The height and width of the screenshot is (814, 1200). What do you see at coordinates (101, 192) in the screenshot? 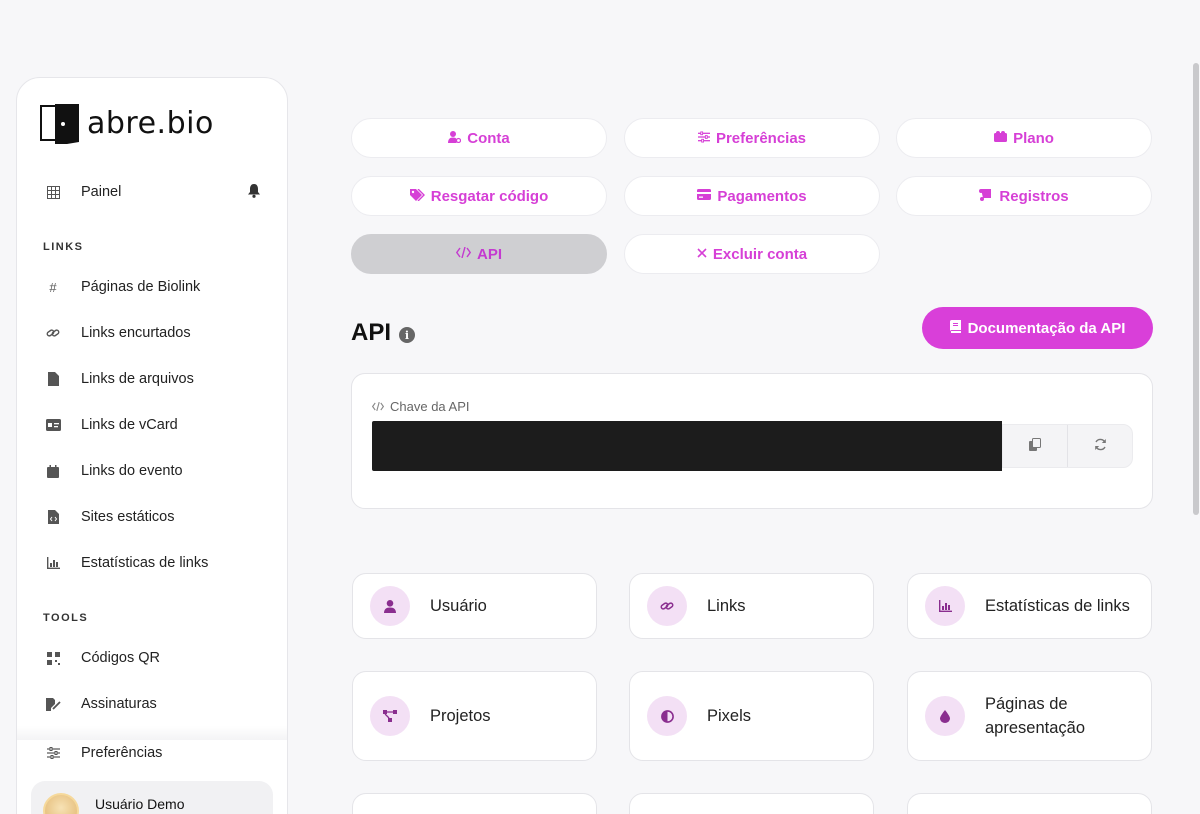
I see `sidebar-item-label: Painel` at bounding box center [101, 192].